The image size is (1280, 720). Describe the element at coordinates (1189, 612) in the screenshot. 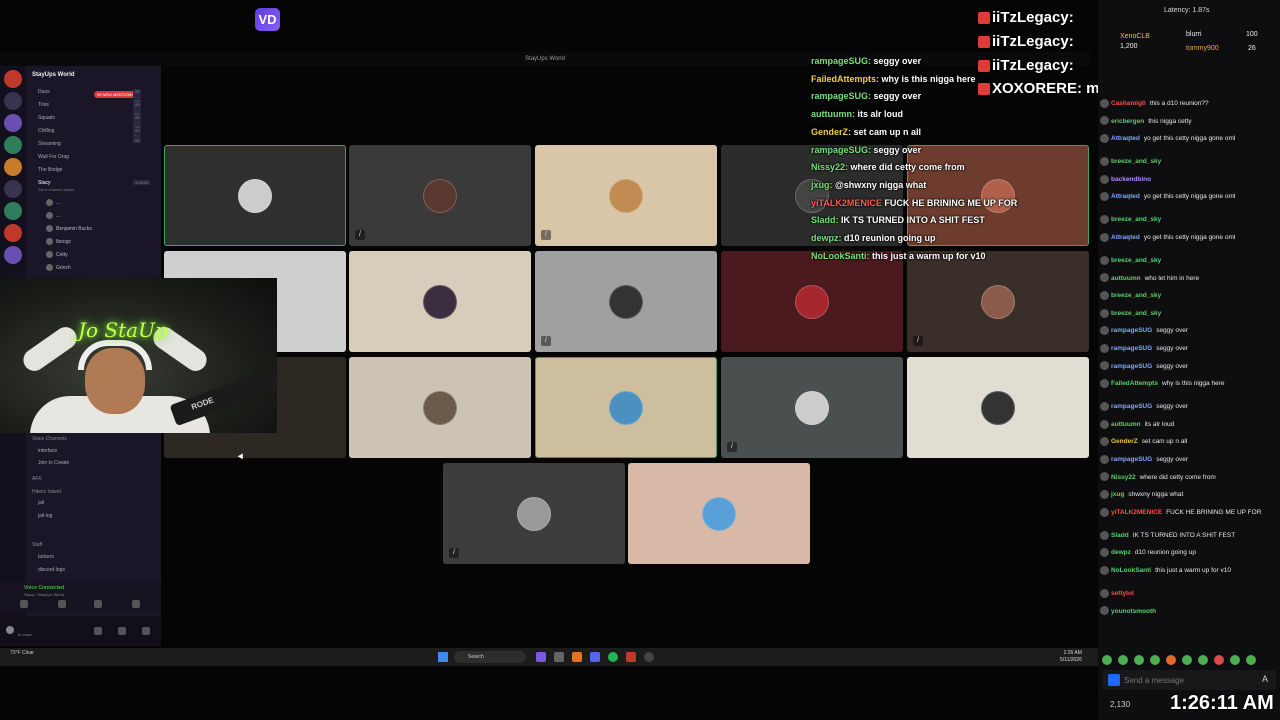

I see `chat-message: younotsmooth` at that location.